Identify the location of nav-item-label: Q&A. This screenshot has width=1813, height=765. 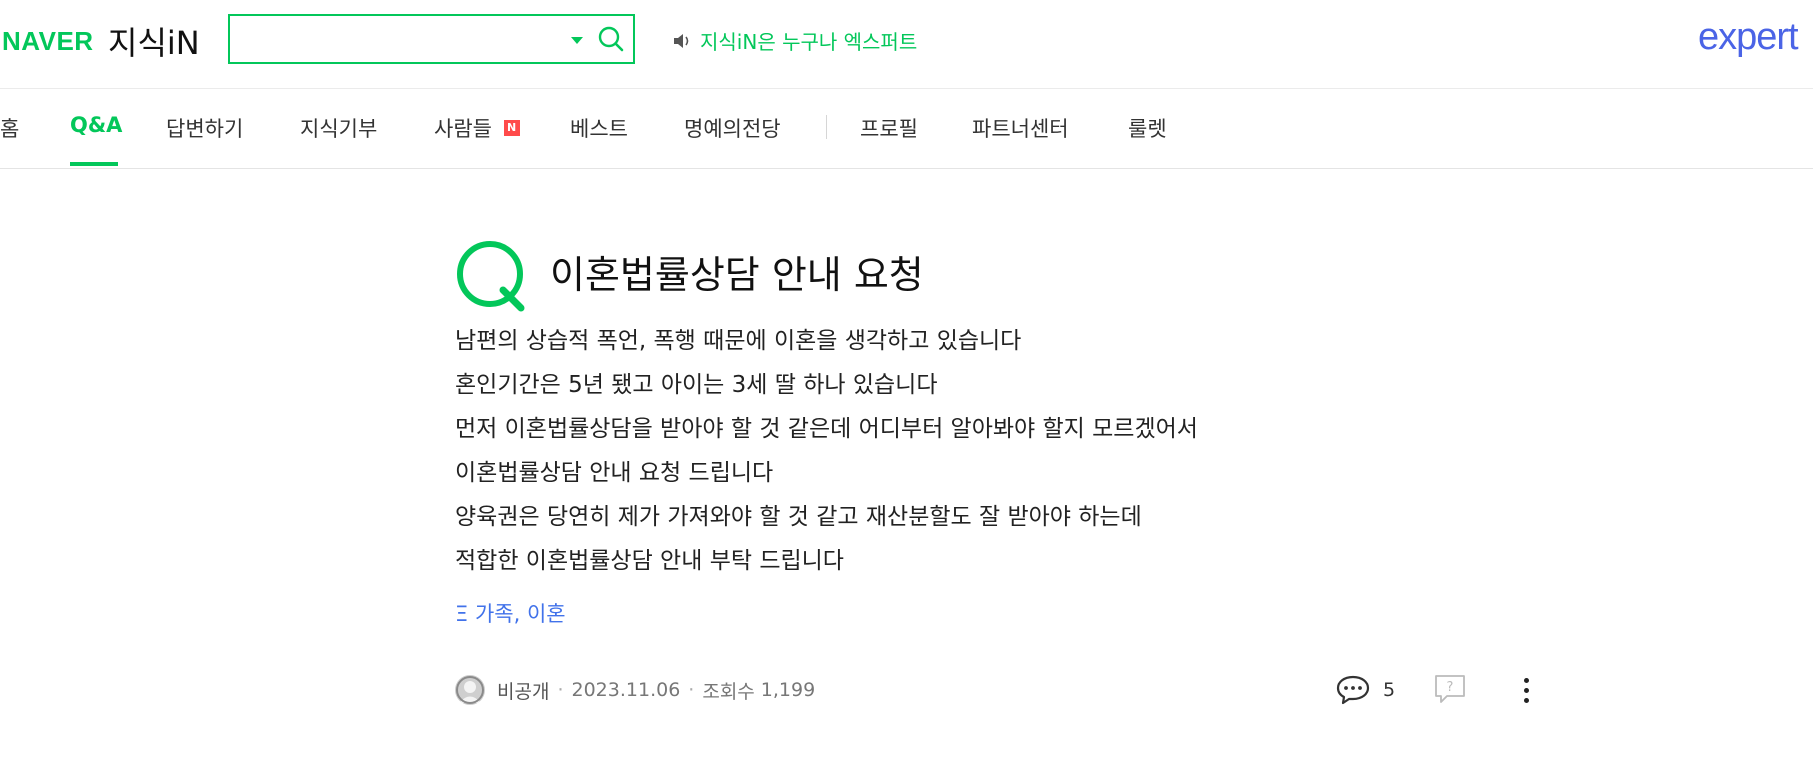
(96, 125).